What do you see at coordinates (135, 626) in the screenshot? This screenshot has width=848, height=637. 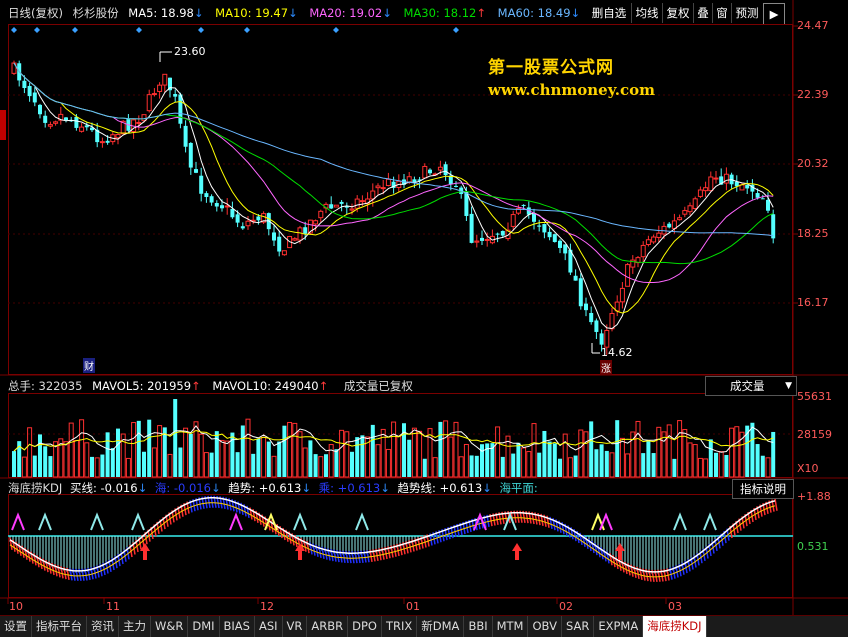 I see `tab-3: 主力` at bounding box center [135, 626].